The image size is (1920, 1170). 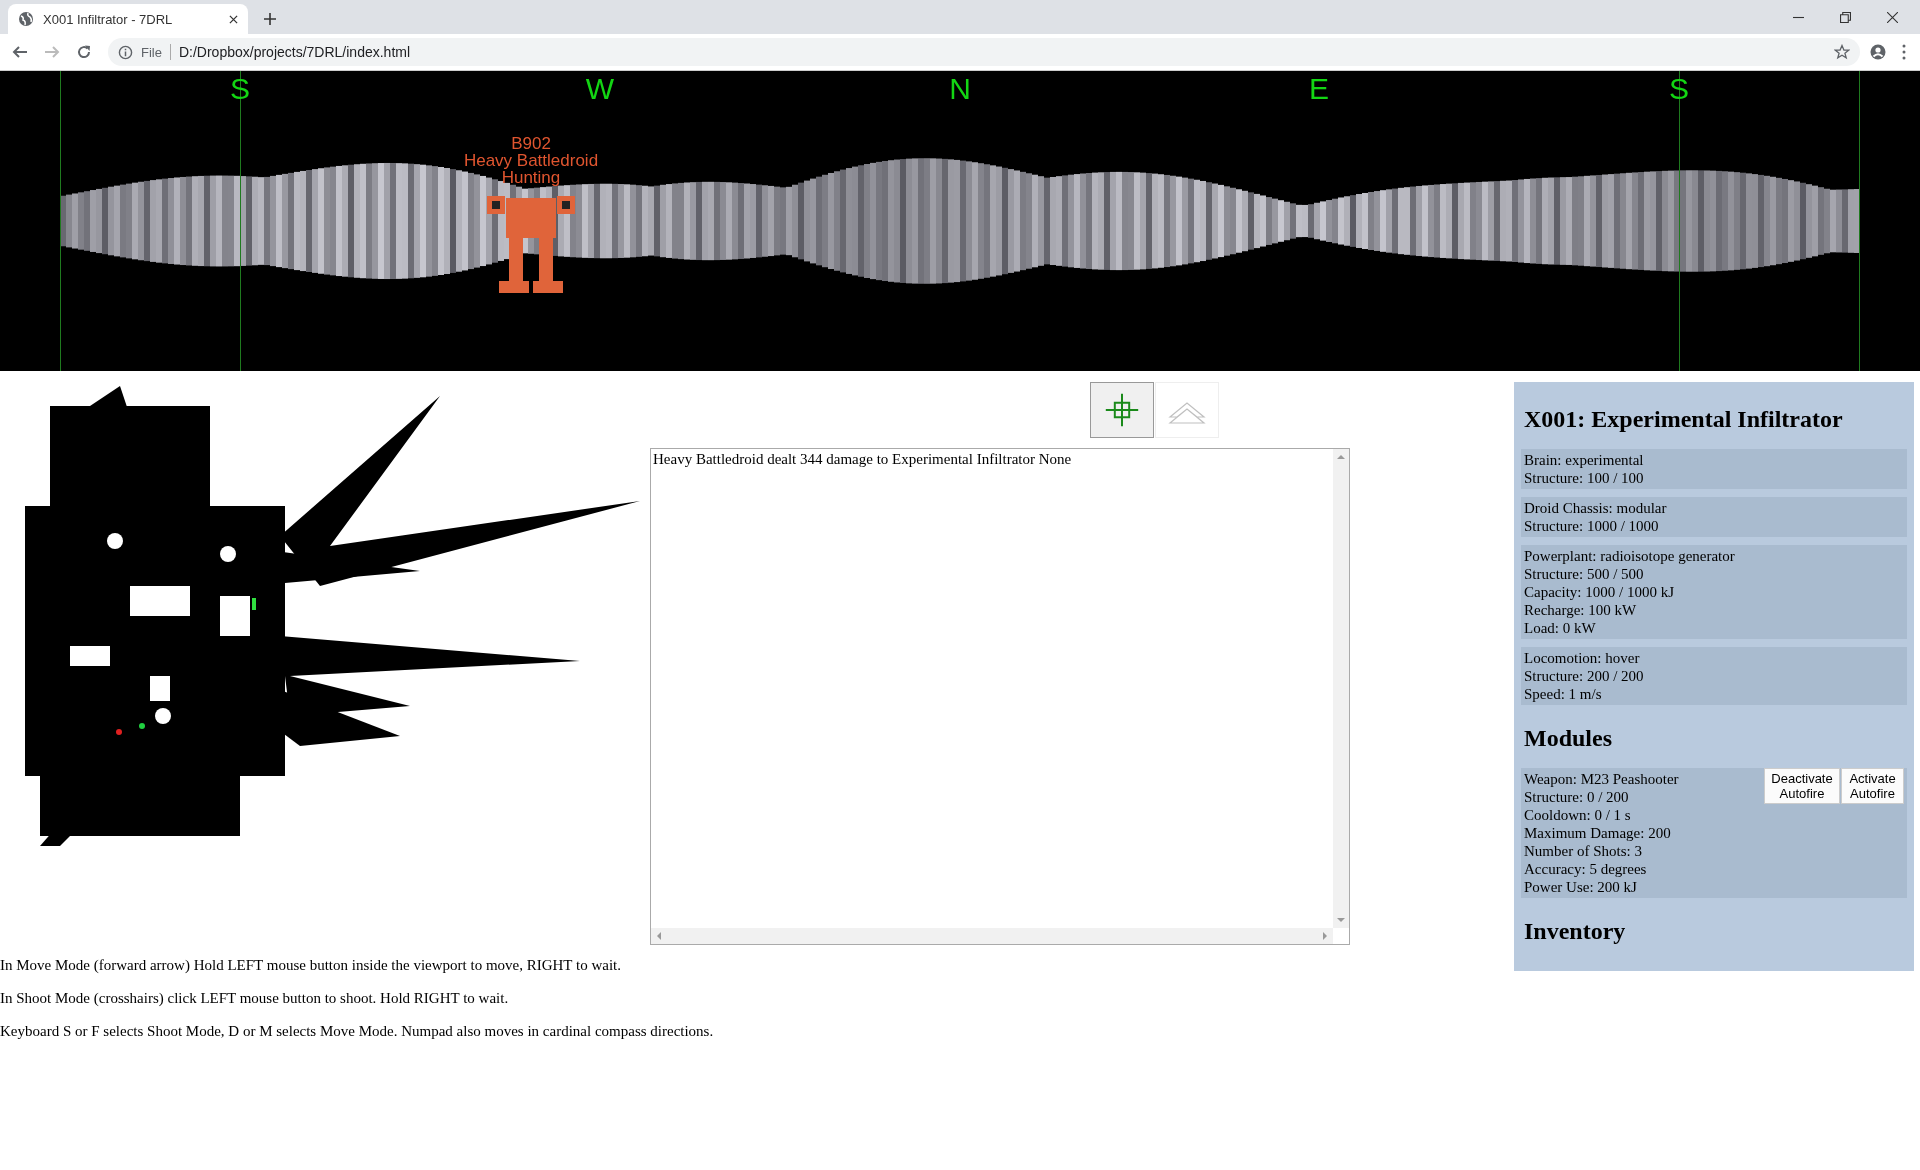 What do you see at coordinates (531, 160) in the screenshot?
I see `enemy-name: Heavy Battledroid` at bounding box center [531, 160].